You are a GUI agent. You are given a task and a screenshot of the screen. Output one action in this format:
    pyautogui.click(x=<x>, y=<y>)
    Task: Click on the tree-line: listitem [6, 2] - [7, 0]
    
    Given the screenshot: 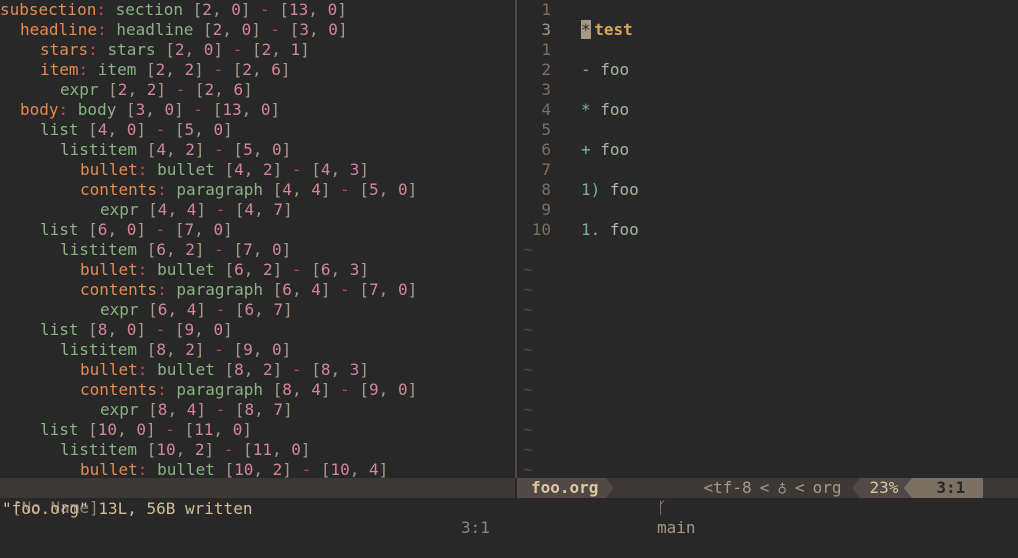 What is the action you would take?
    pyautogui.click(x=176, y=249)
    